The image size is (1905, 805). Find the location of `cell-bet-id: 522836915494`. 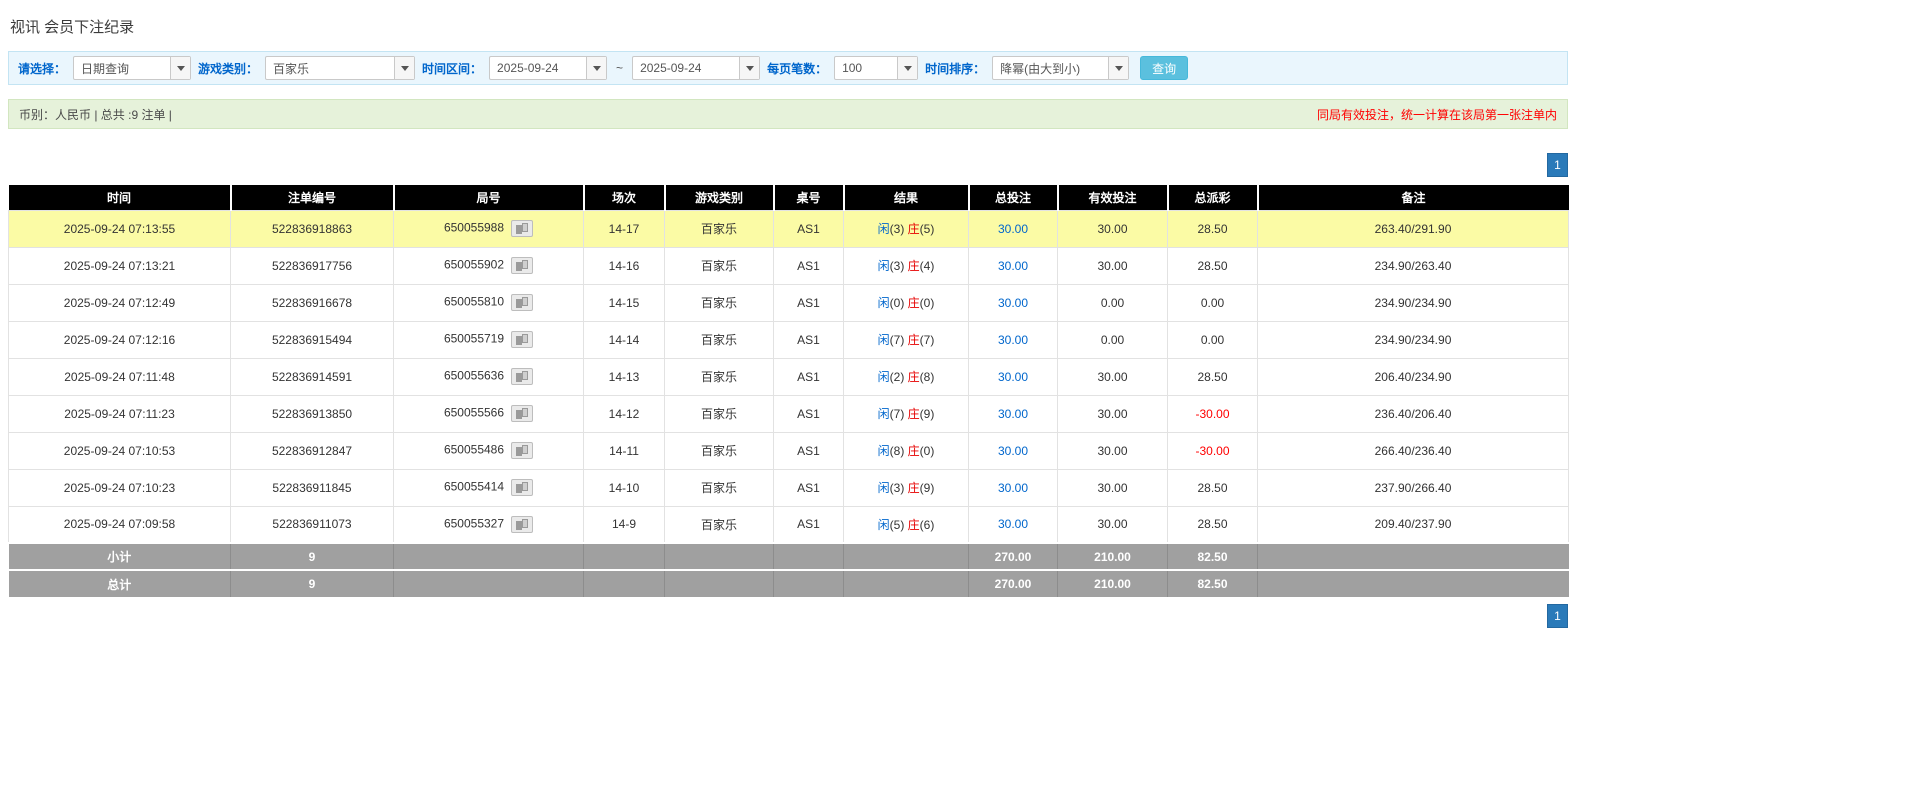

cell-bet-id: 522836915494 is located at coordinates (312, 339).